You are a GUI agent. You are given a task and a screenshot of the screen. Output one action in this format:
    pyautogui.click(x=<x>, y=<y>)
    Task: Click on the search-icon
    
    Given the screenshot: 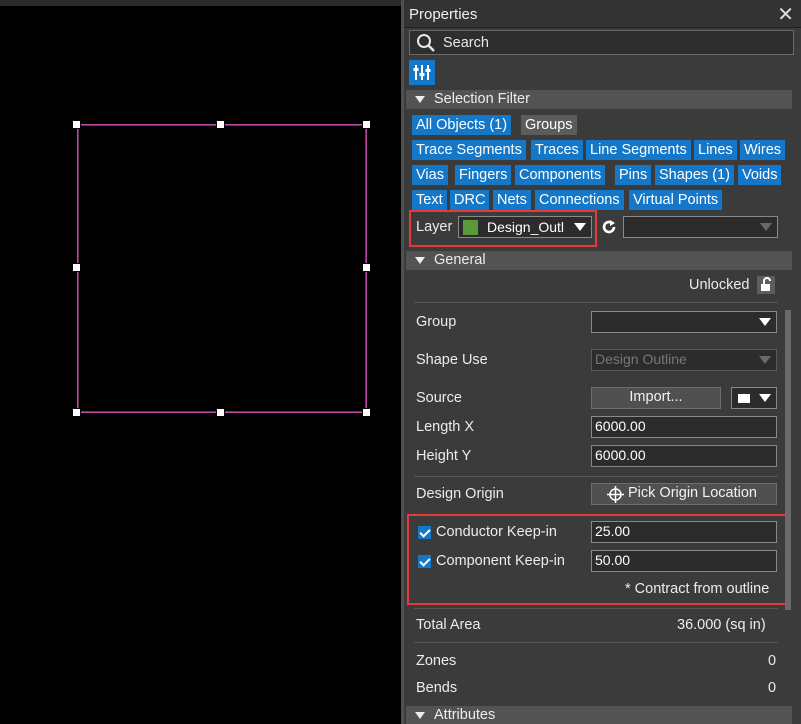 What is the action you would take?
    pyautogui.click(x=426, y=43)
    